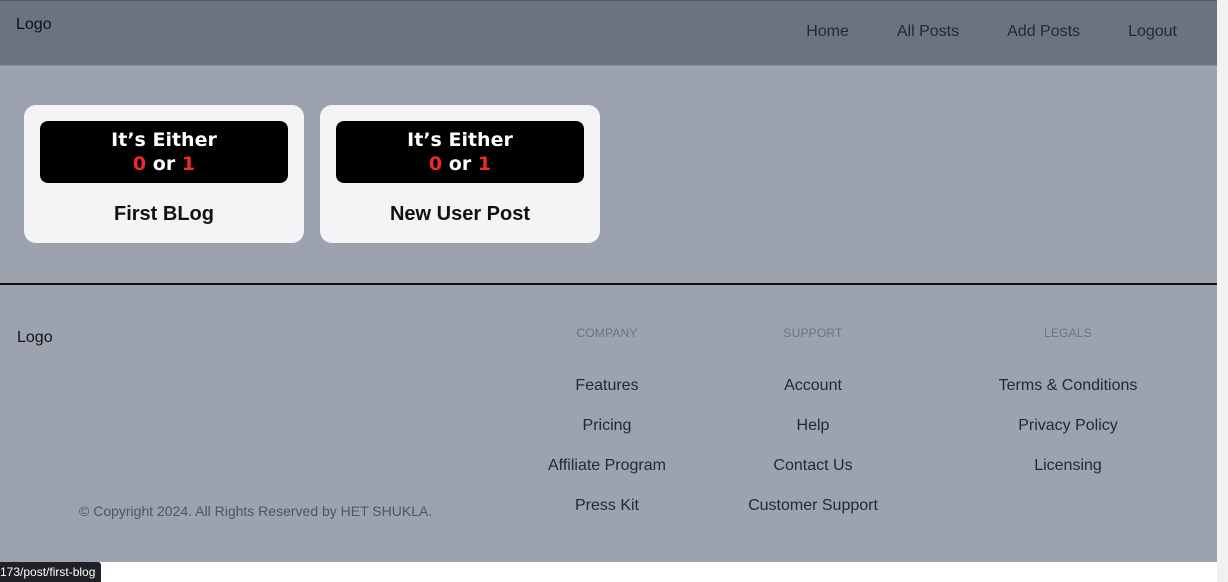  Describe the element at coordinates (813, 333) in the screenshot. I see `footer-heading-support: SUPPORT` at that location.